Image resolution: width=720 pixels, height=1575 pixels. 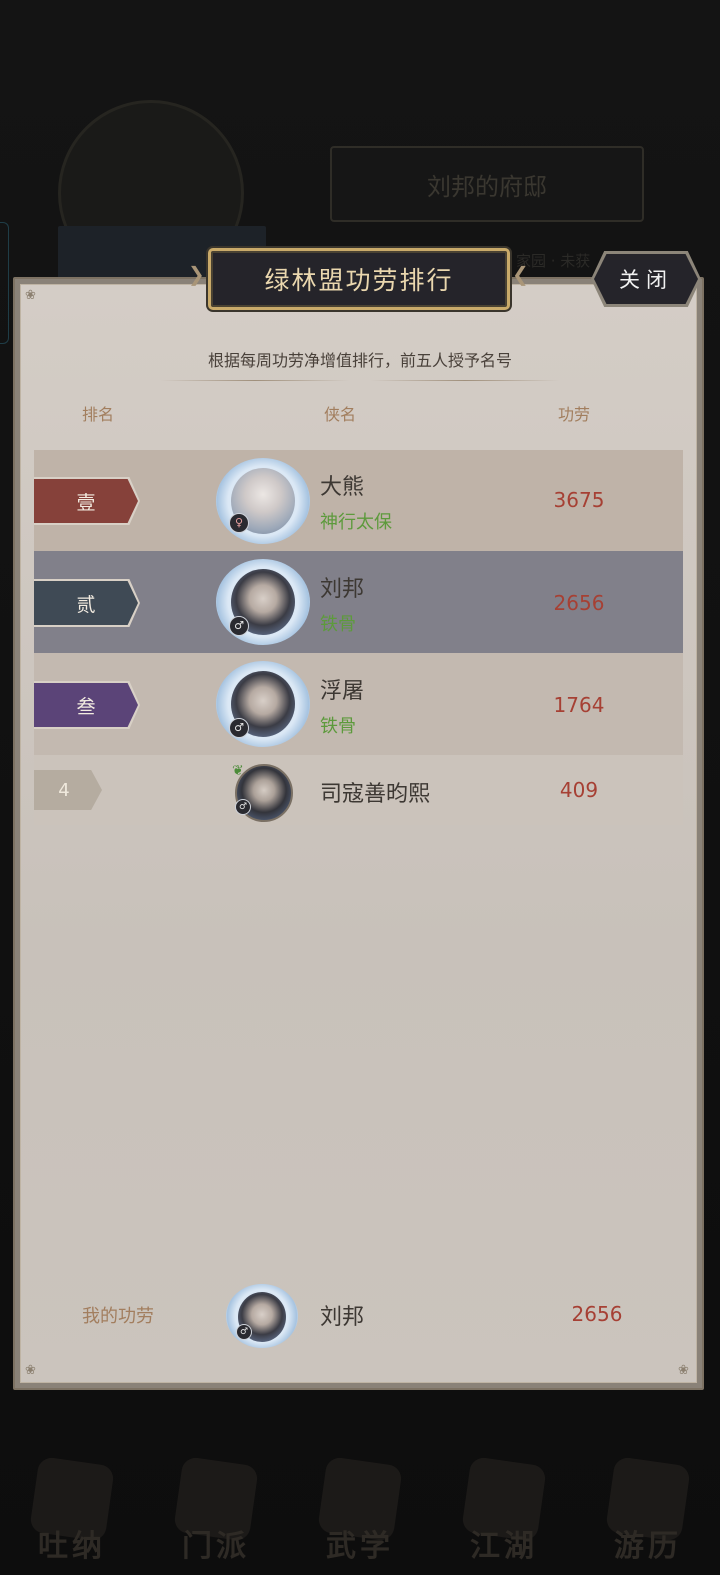 I want to click on player-name: 司寇善昀熙, so click(x=375, y=794).